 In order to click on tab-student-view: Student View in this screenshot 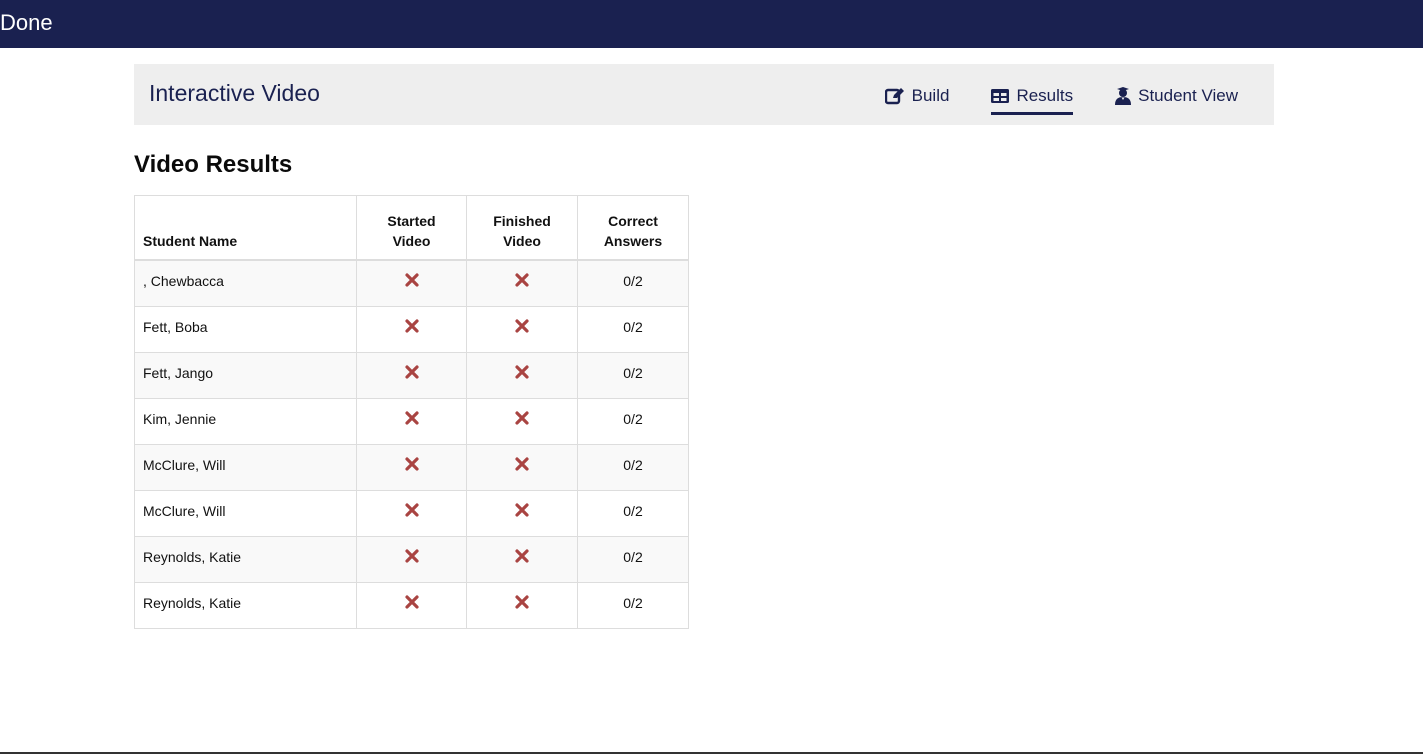, I will do `click(1176, 99)`.